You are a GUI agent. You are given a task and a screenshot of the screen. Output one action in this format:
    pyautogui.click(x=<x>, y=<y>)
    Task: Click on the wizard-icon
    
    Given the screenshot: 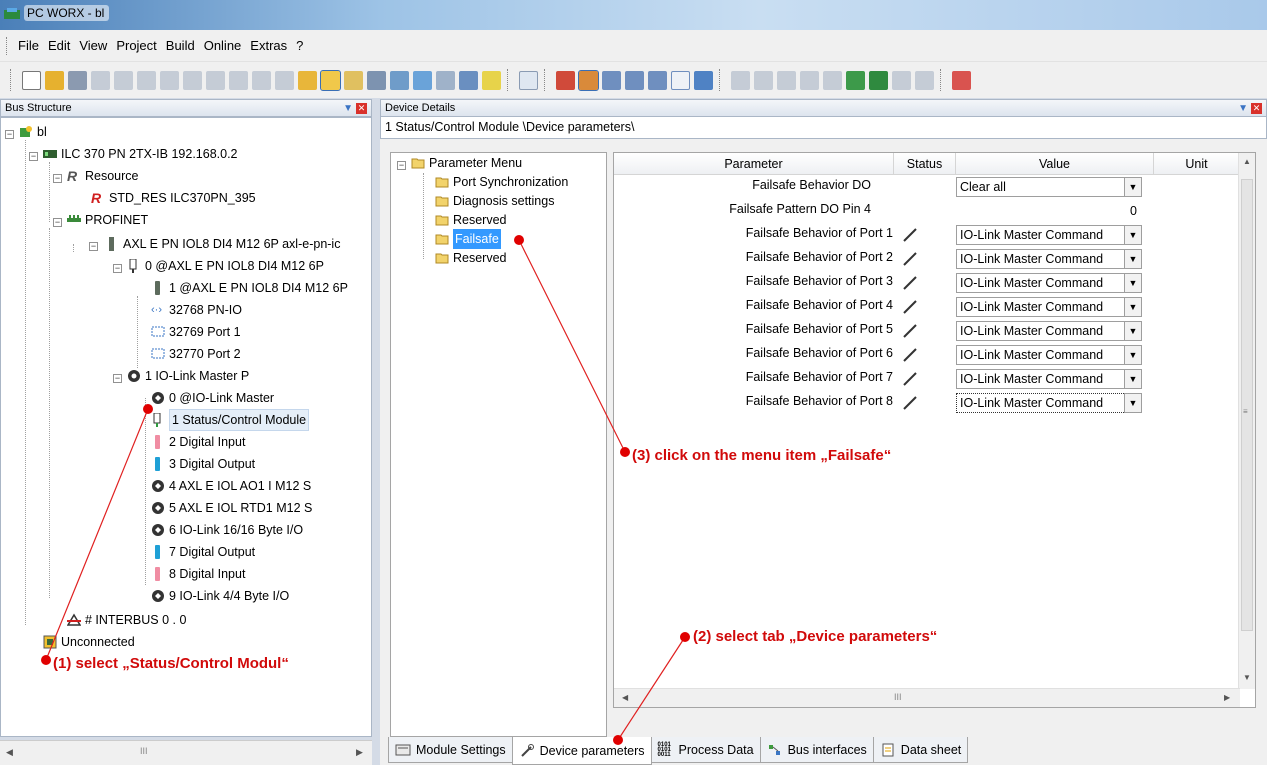 What is the action you would take?
    pyautogui.click(x=353, y=80)
    